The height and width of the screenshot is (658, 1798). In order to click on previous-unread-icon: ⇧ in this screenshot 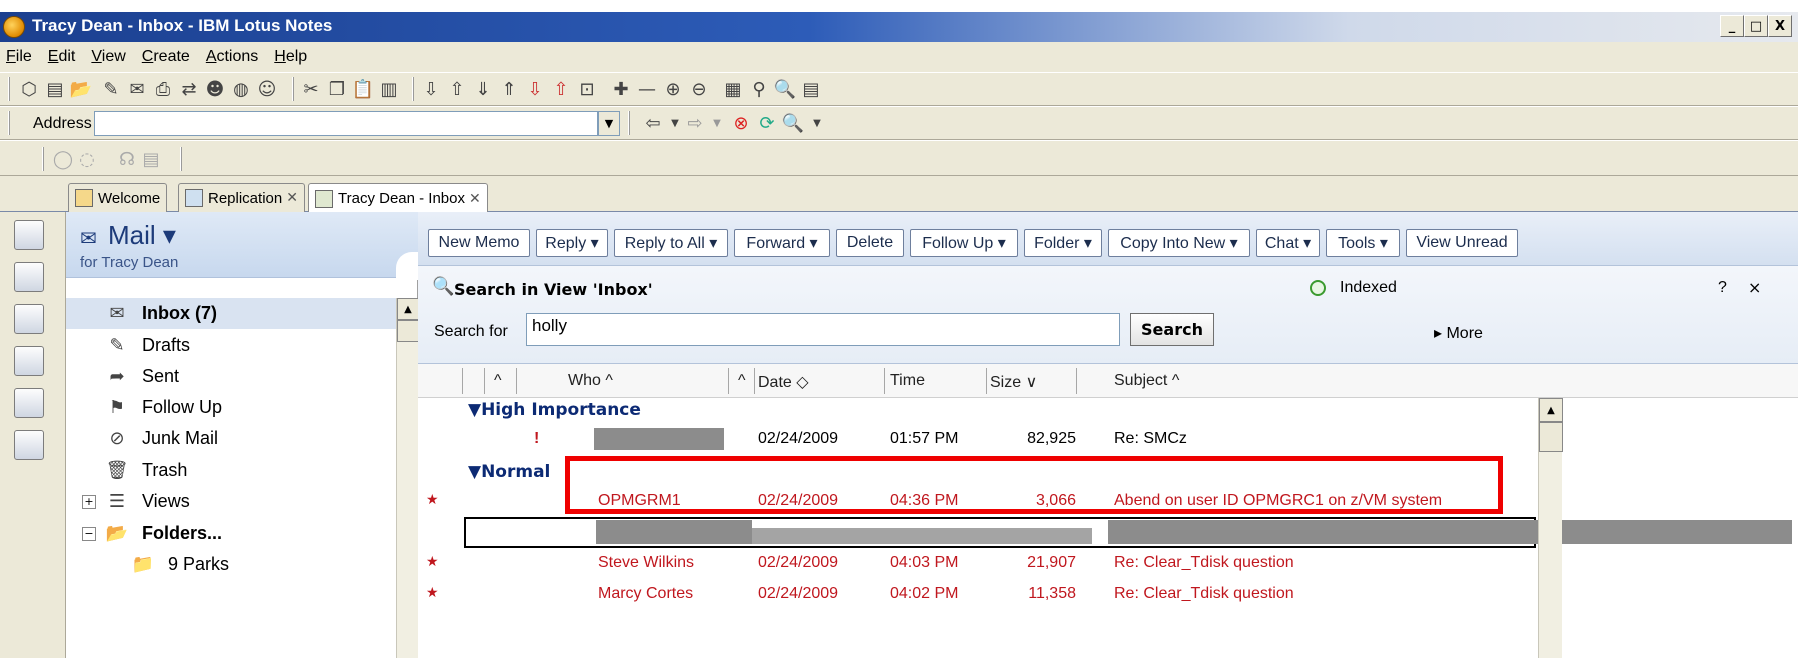, I will do `click(457, 89)`.